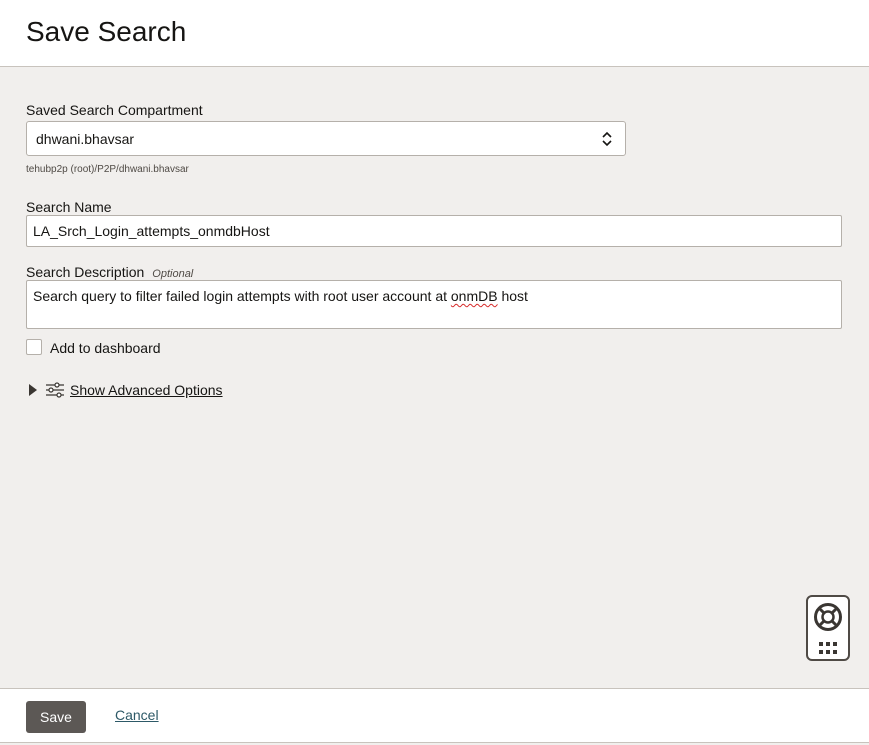 This screenshot has height=745, width=869. Describe the element at coordinates (434, 33) in the screenshot. I see `dialog-header: Save Search` at that location.